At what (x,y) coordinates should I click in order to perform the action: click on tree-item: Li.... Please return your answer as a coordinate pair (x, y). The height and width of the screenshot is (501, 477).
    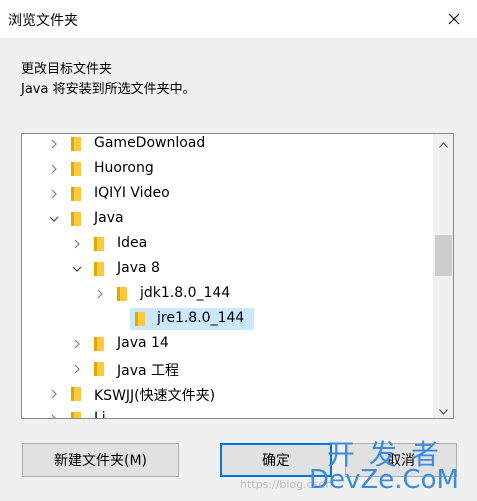
    Looking at the image, I should click on (227, 413).